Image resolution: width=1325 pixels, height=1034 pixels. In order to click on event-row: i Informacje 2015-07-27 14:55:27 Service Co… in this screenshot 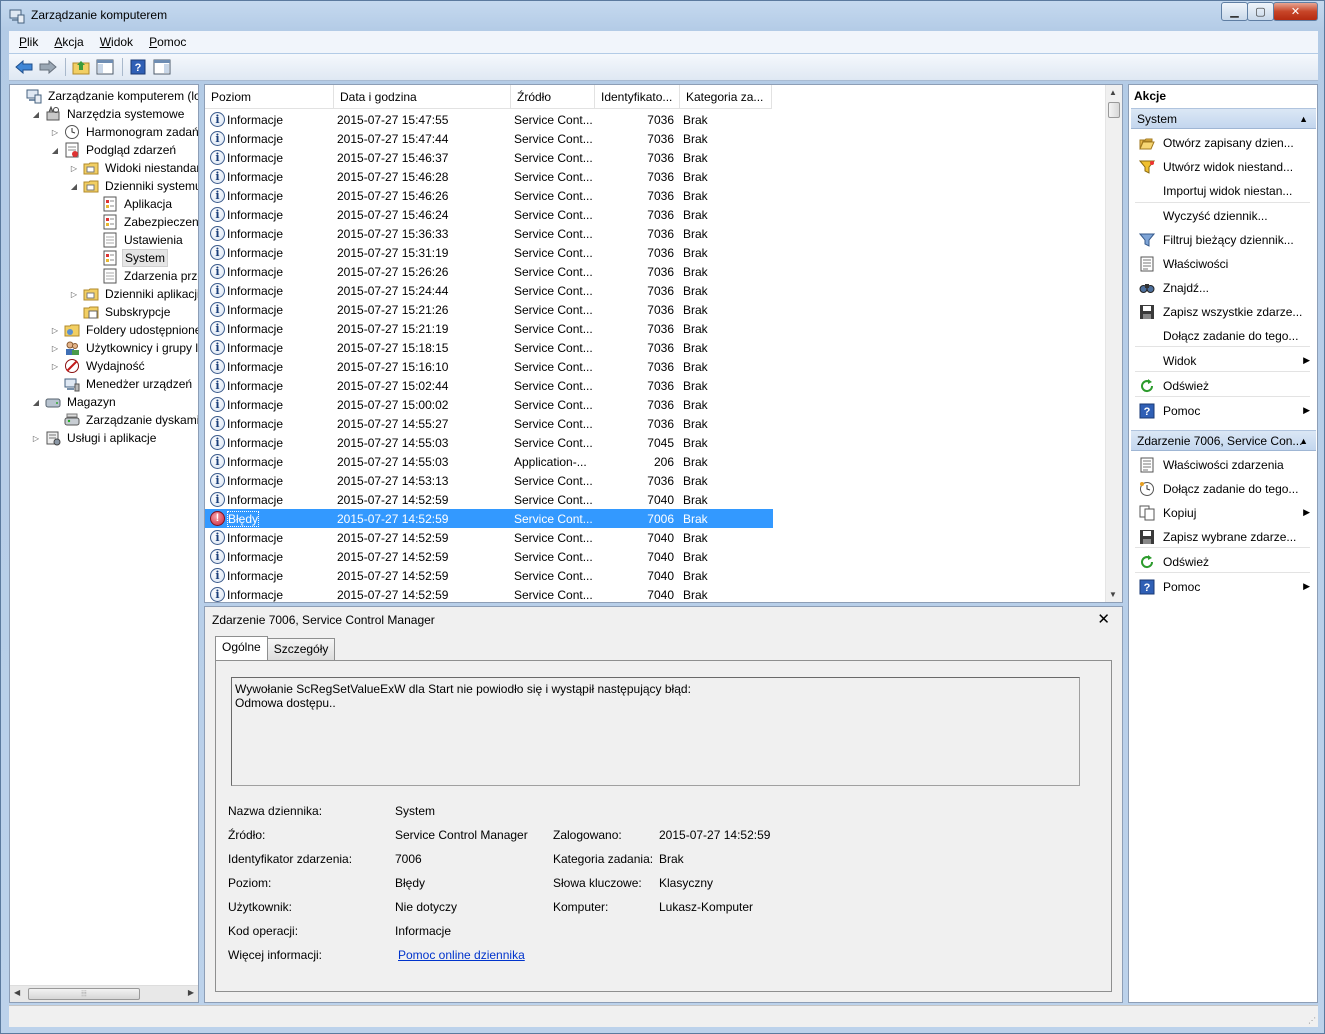, I will do `click(489, 423)`.